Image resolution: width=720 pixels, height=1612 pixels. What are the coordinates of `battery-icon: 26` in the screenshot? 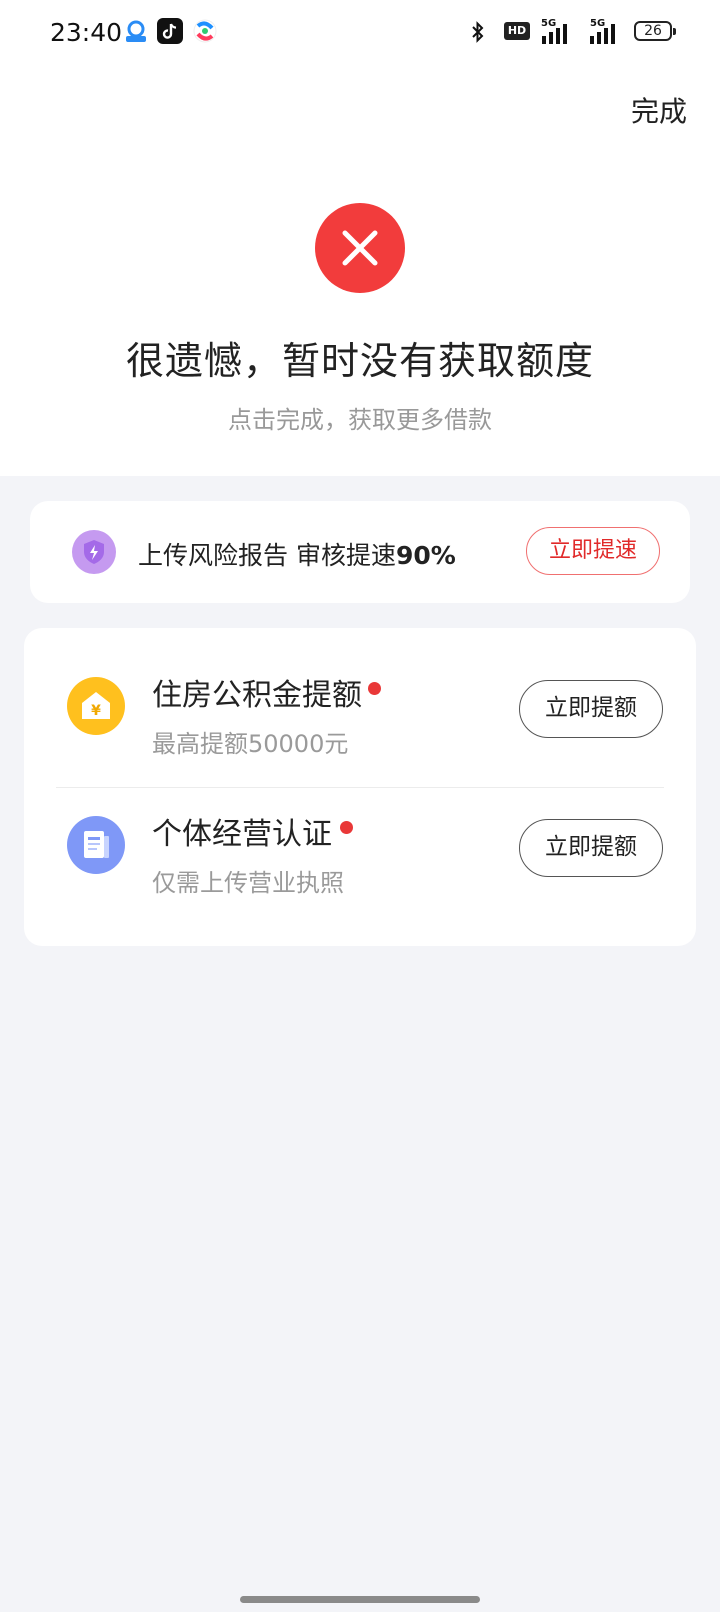 It's located at (655, 31).